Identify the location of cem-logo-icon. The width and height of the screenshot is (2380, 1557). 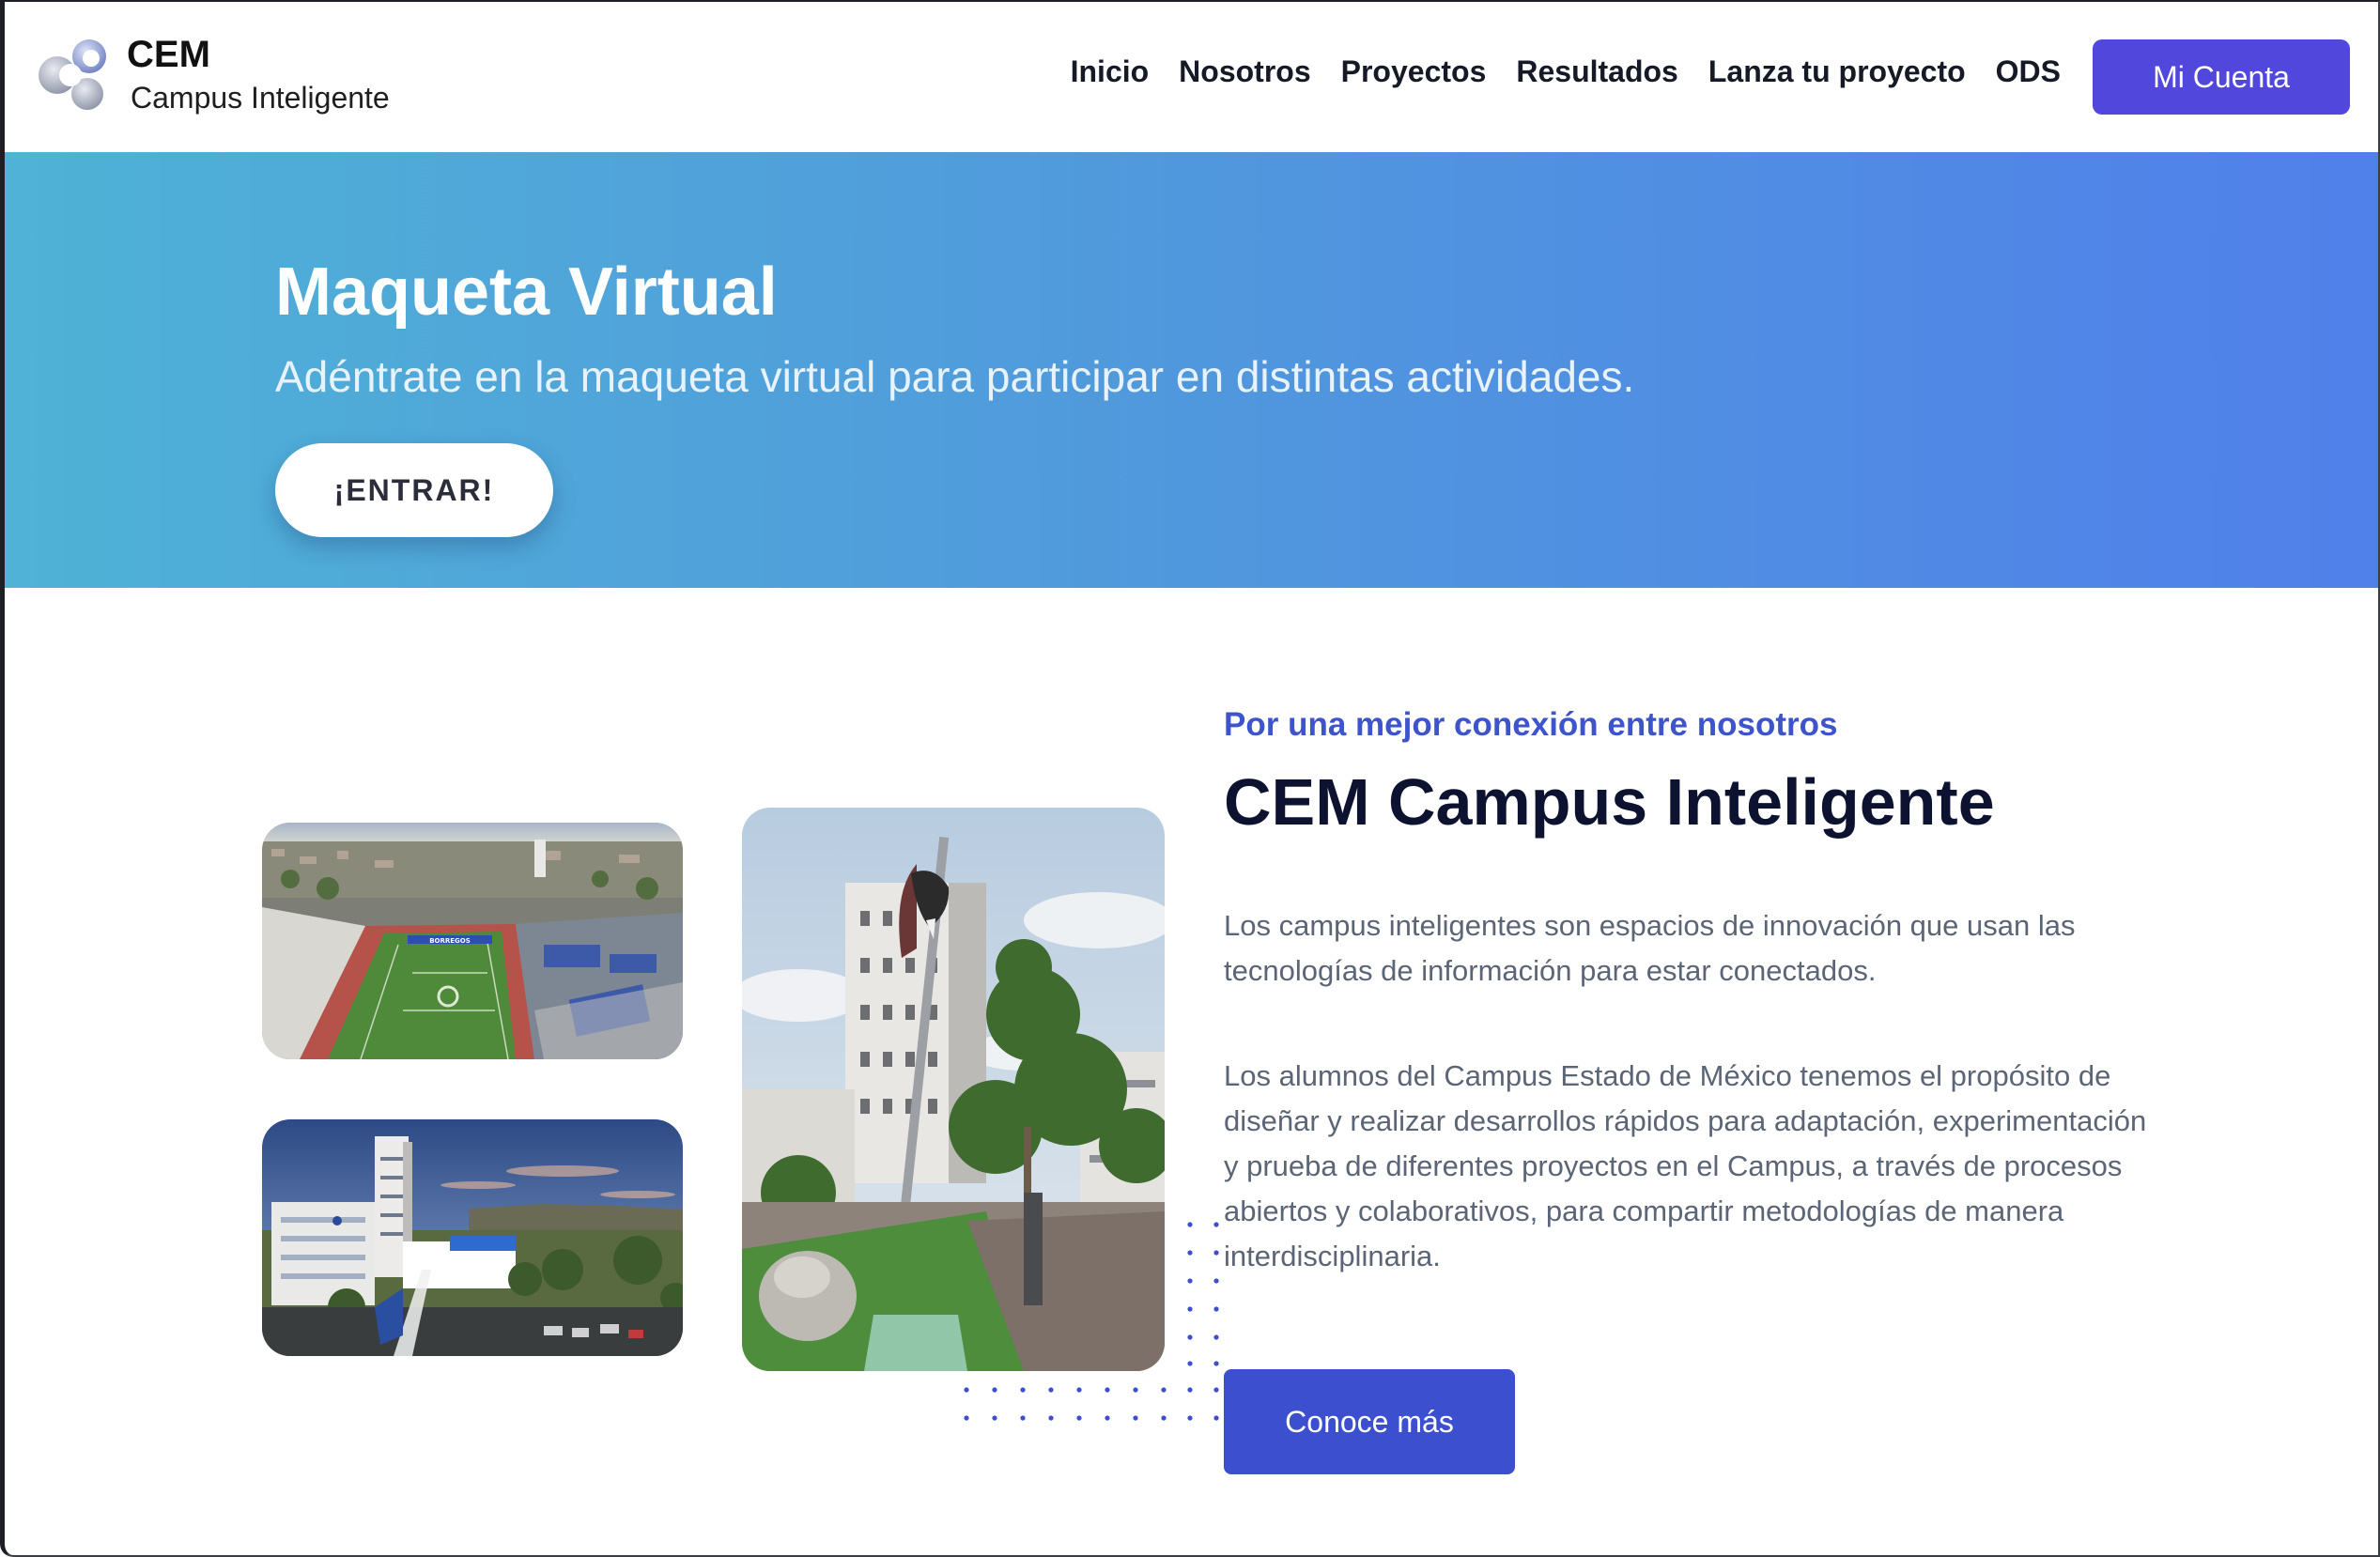
(75, 74).